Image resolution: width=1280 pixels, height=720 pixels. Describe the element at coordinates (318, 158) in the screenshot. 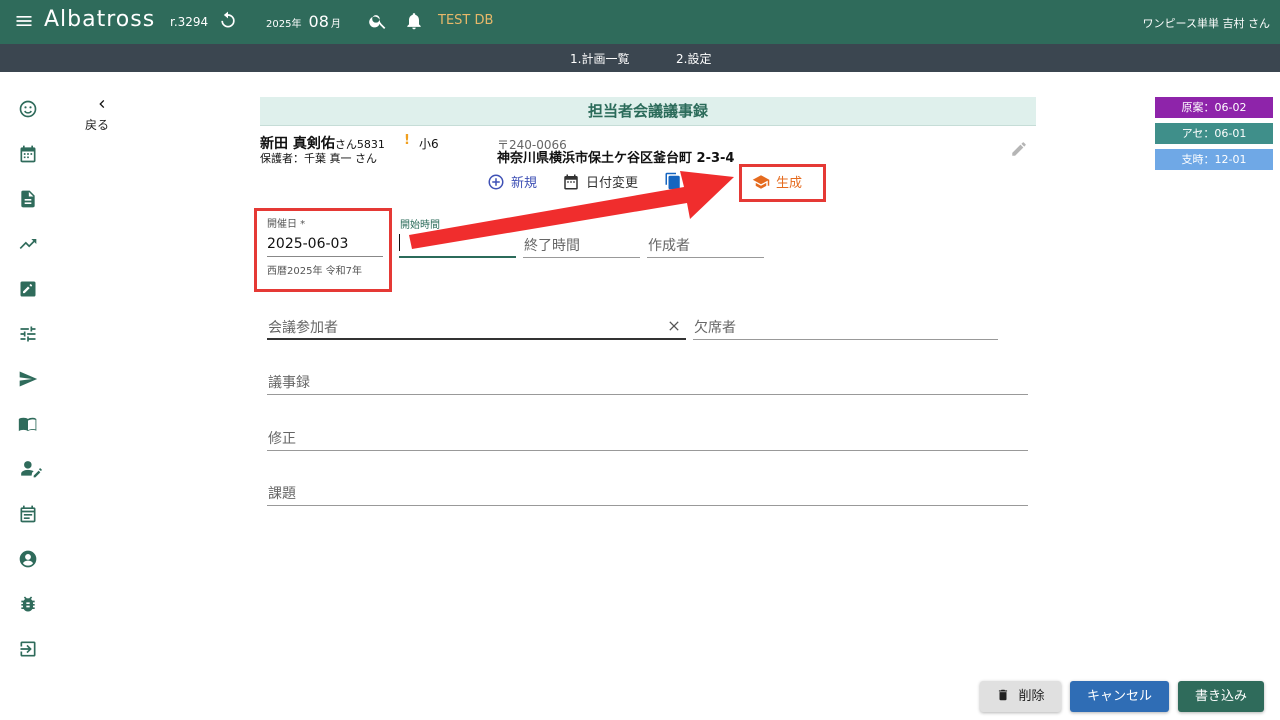

I see `guardian-info: 保護者：千葉 真一 さん` at that location.